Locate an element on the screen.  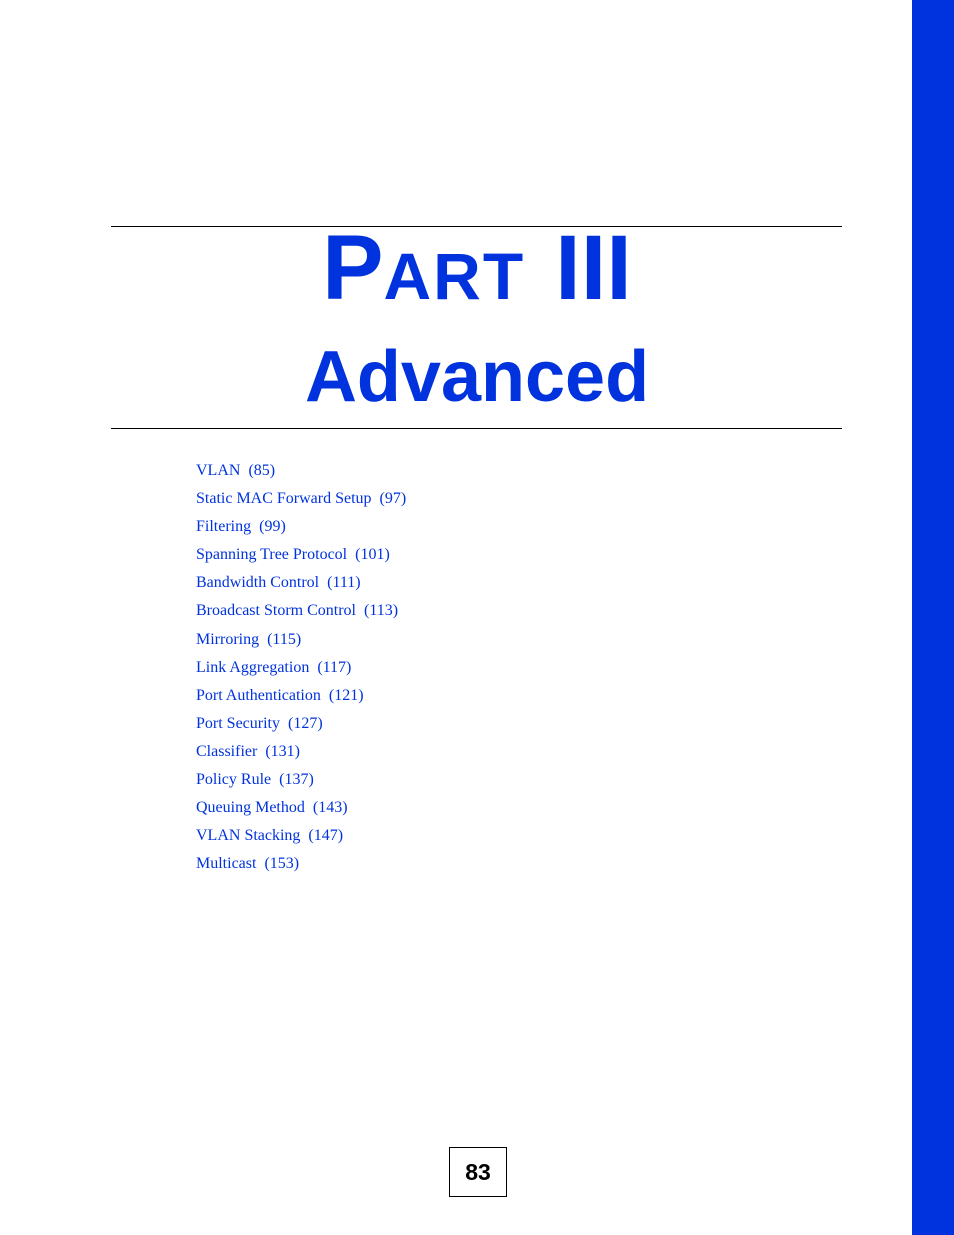
toc-link-vlan: VLAN (85) is located at coordinates (301, 473).